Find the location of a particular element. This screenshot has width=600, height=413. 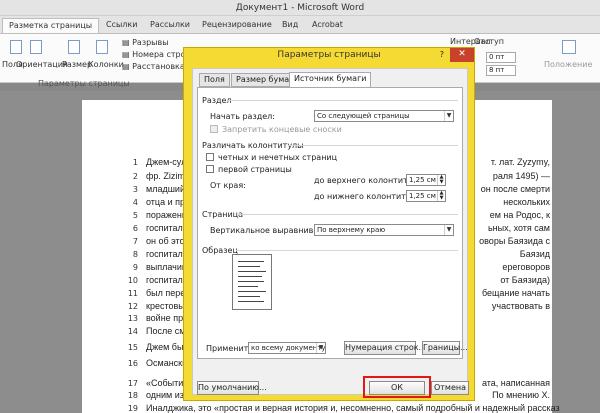

tab-references: Ссылки is located at coordinates (121, 25).